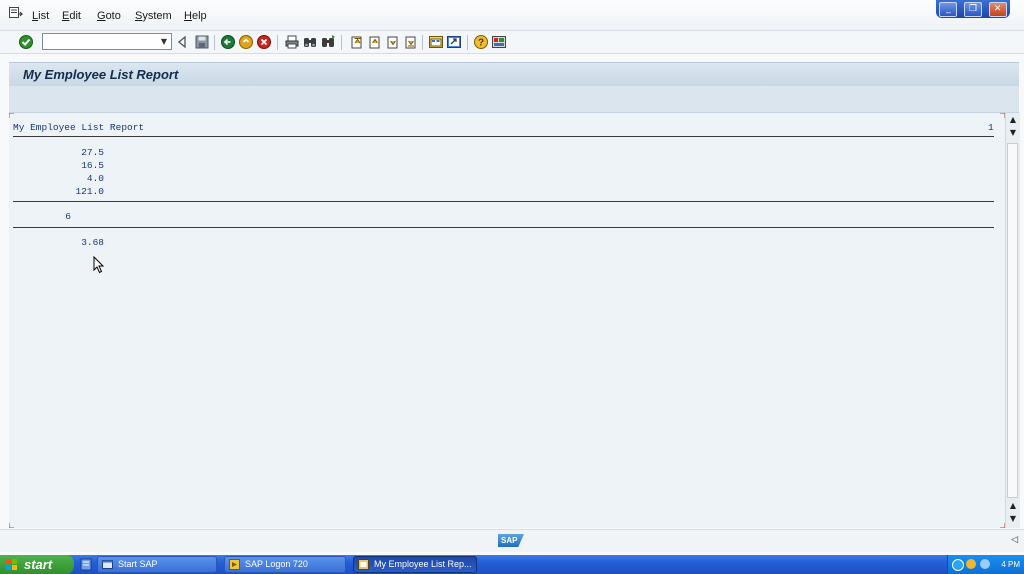 This screenshot has width=1024, height=574. What do you see at coordinates (234, 564) in the screenshot?
I see `sap-logon-icon` at bounding box center [234, 564].